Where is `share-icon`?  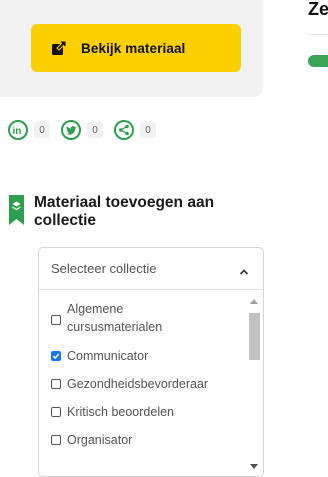 share-icon is located at coordinates (124, 130).